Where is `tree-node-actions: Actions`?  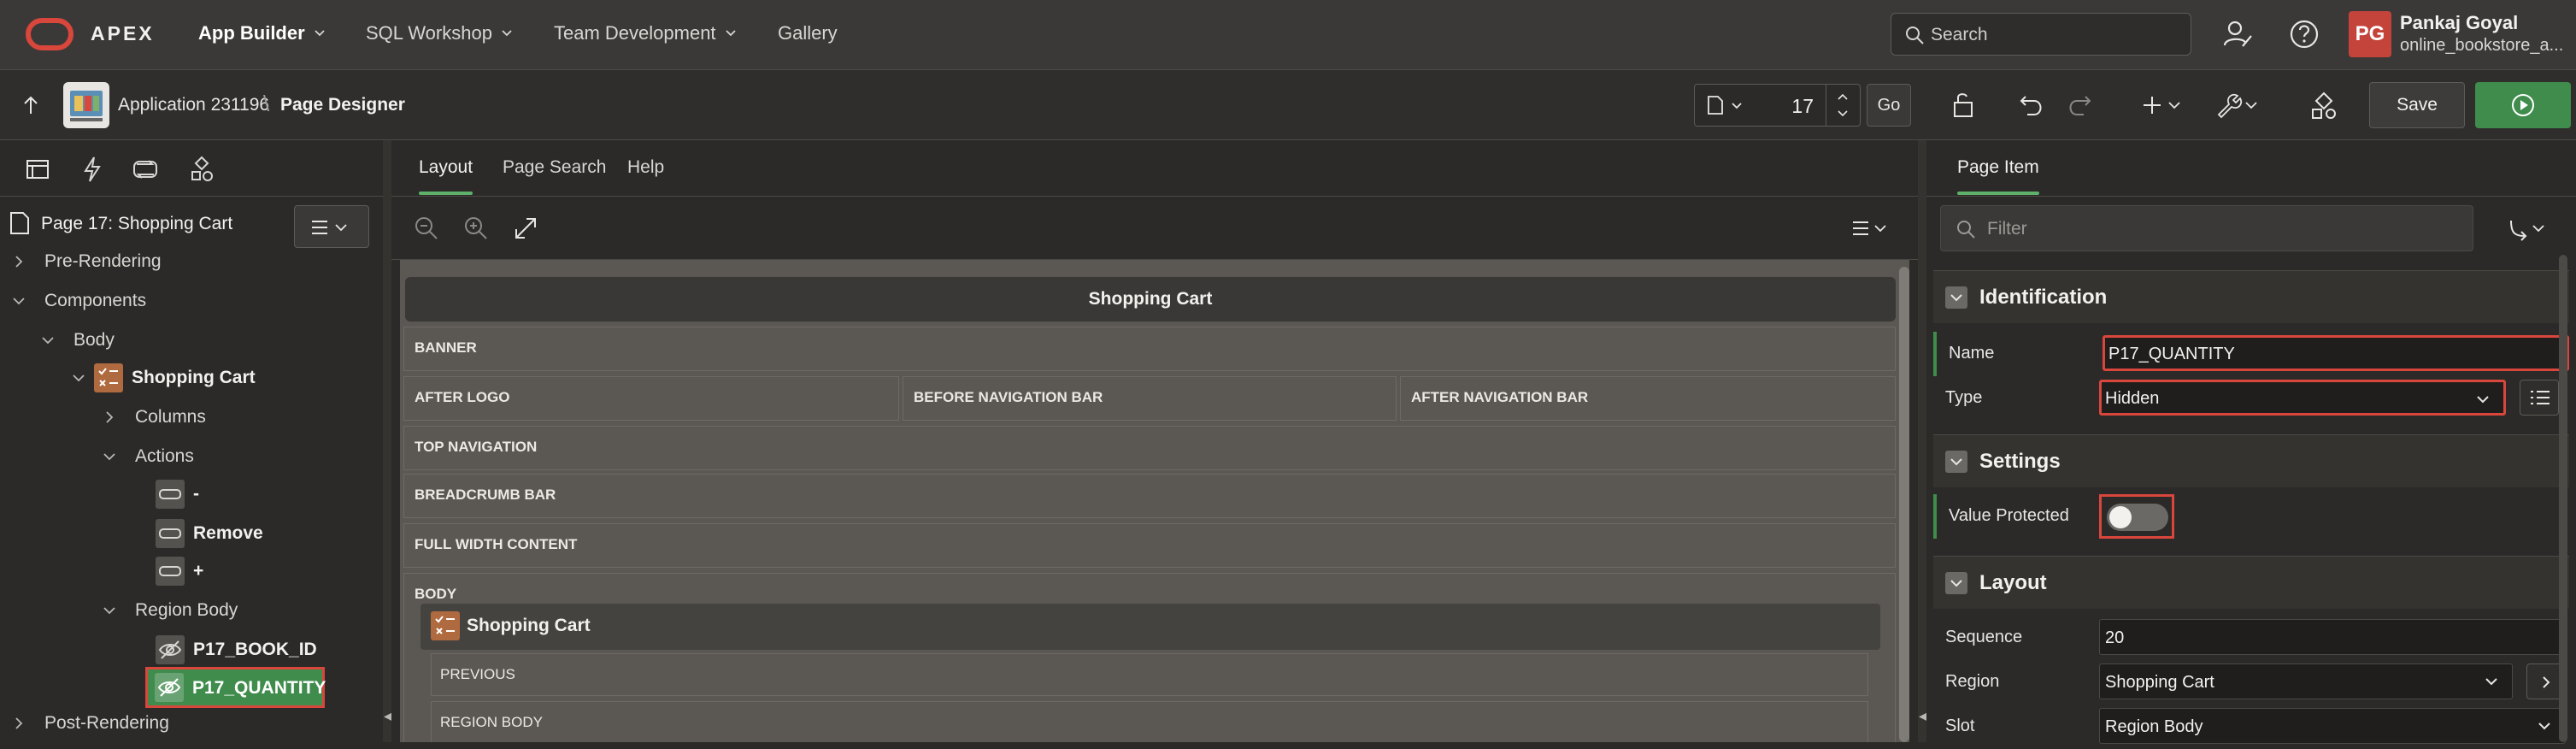
tree-node-actions: Actions is located at coordinates (191, 456).